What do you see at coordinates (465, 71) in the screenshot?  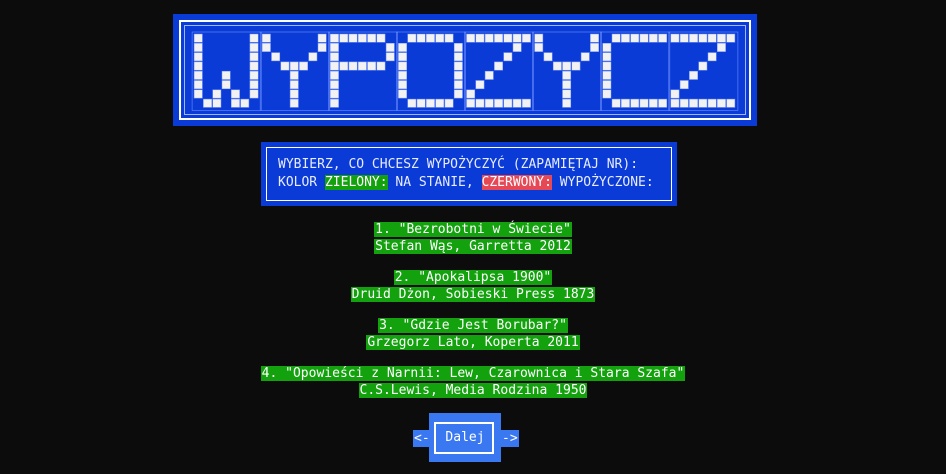 I see `banner-title-art` at bounding box center [465, 71].